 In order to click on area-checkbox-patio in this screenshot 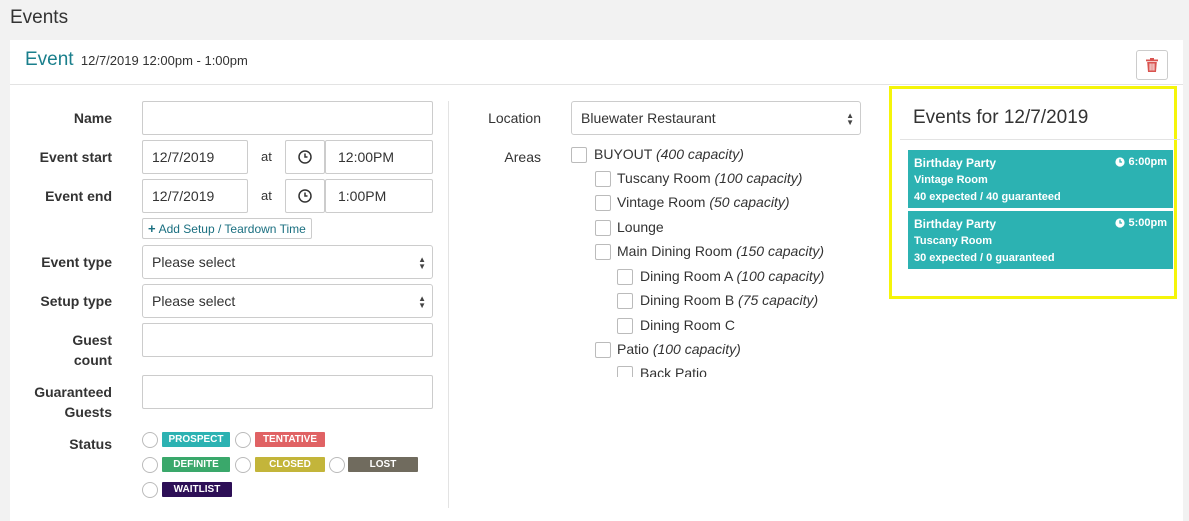, I will do `click(603, 350)`.